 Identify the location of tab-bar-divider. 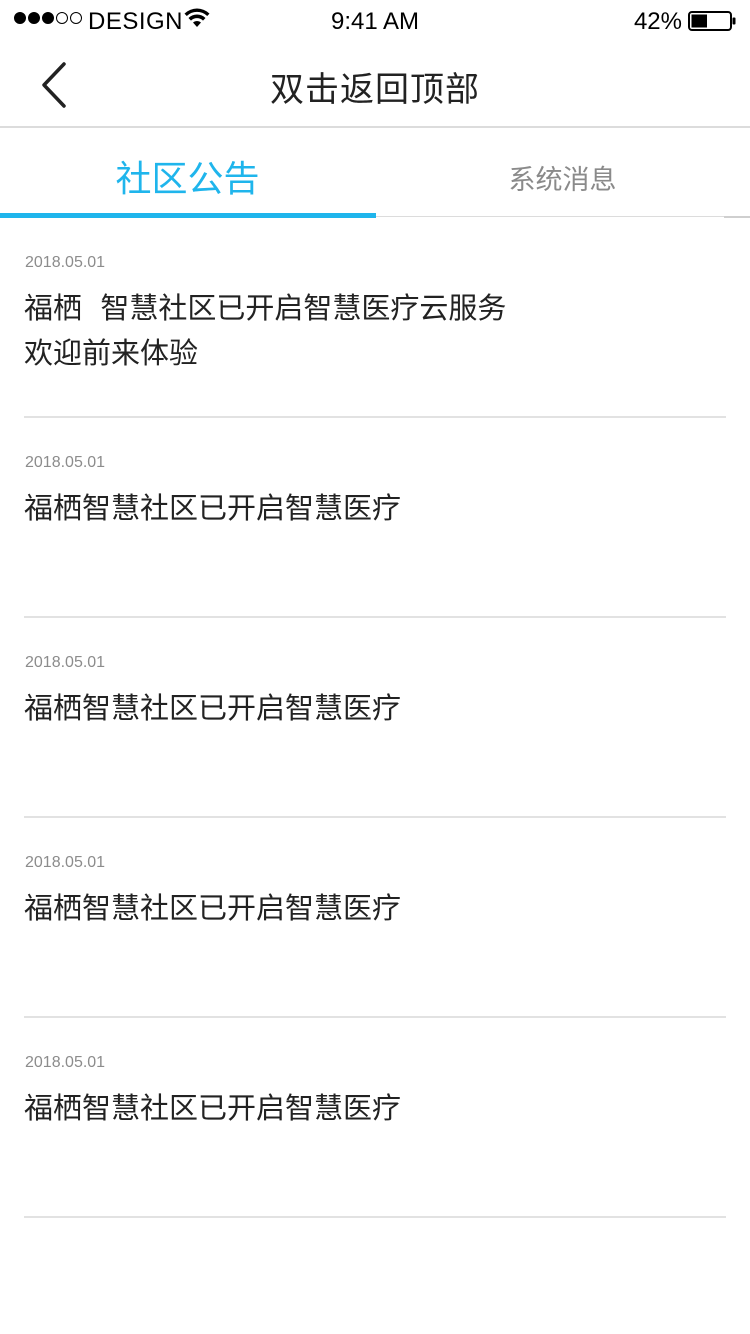
(563, 216).